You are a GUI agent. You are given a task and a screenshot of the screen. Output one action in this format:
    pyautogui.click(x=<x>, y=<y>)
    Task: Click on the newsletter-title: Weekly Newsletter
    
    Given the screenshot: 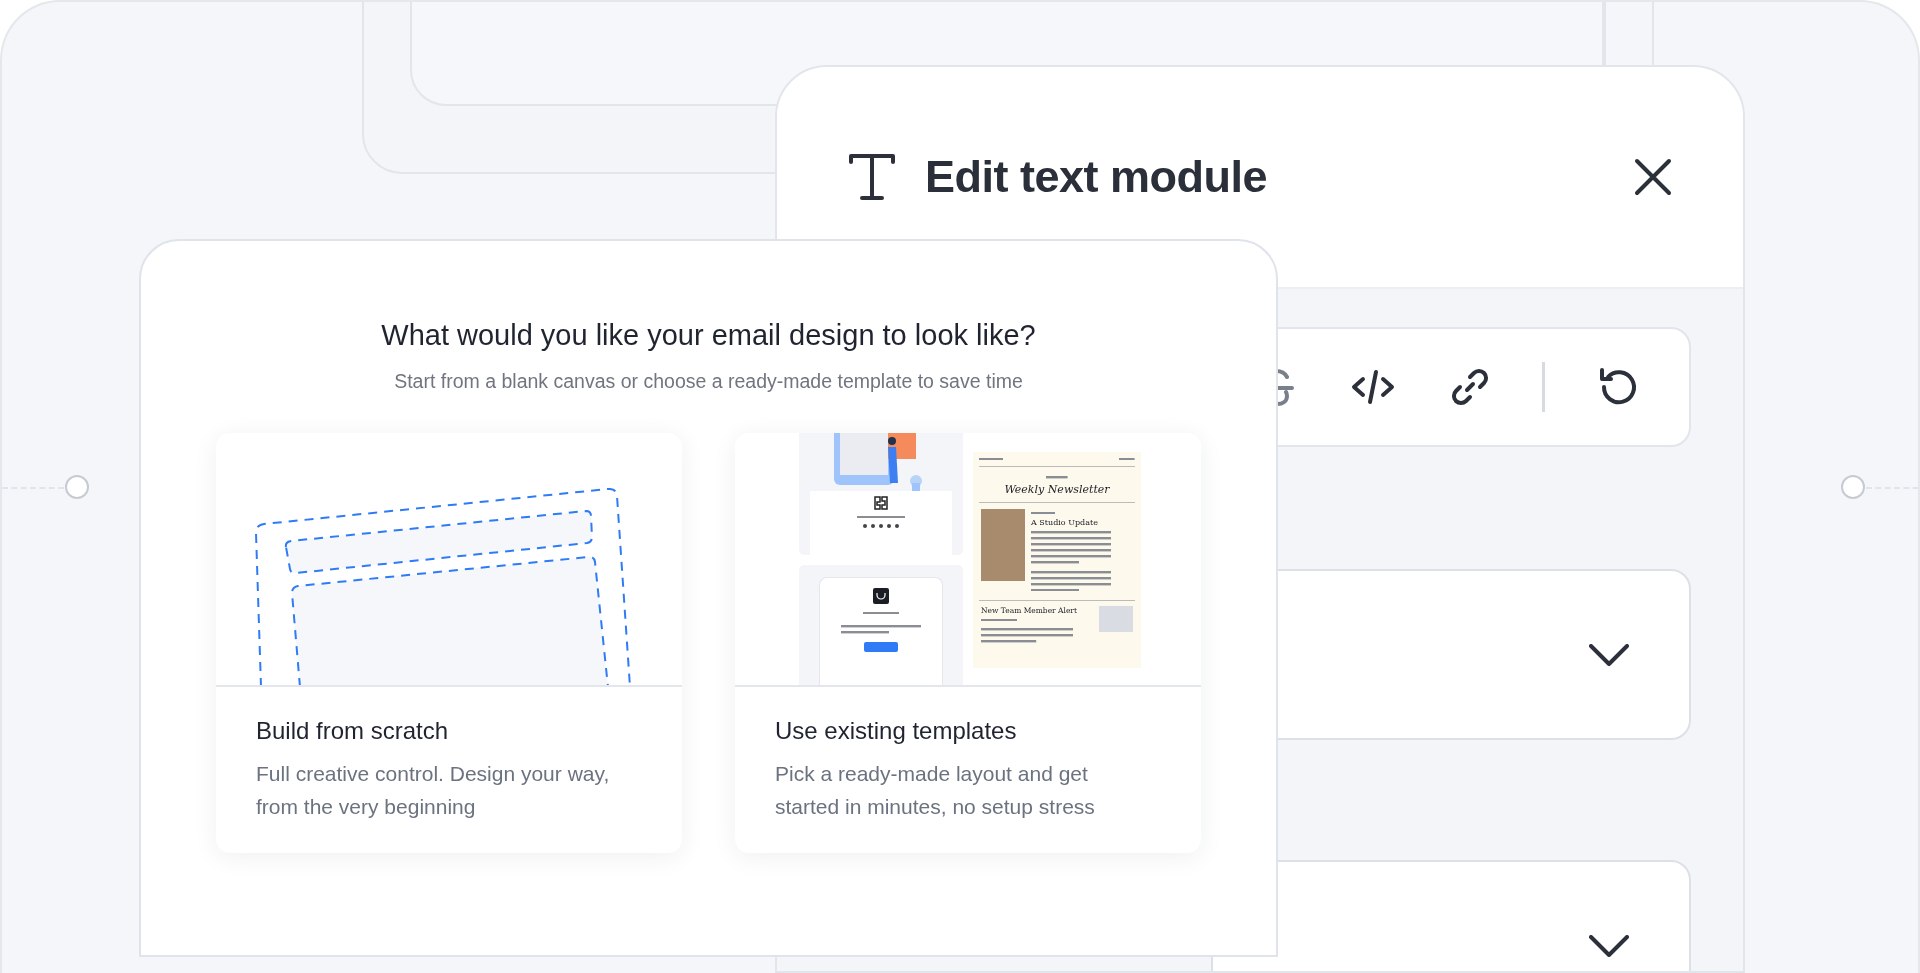 What is the action you would take?
    pyautogui.click(x=1057, y=489)
    